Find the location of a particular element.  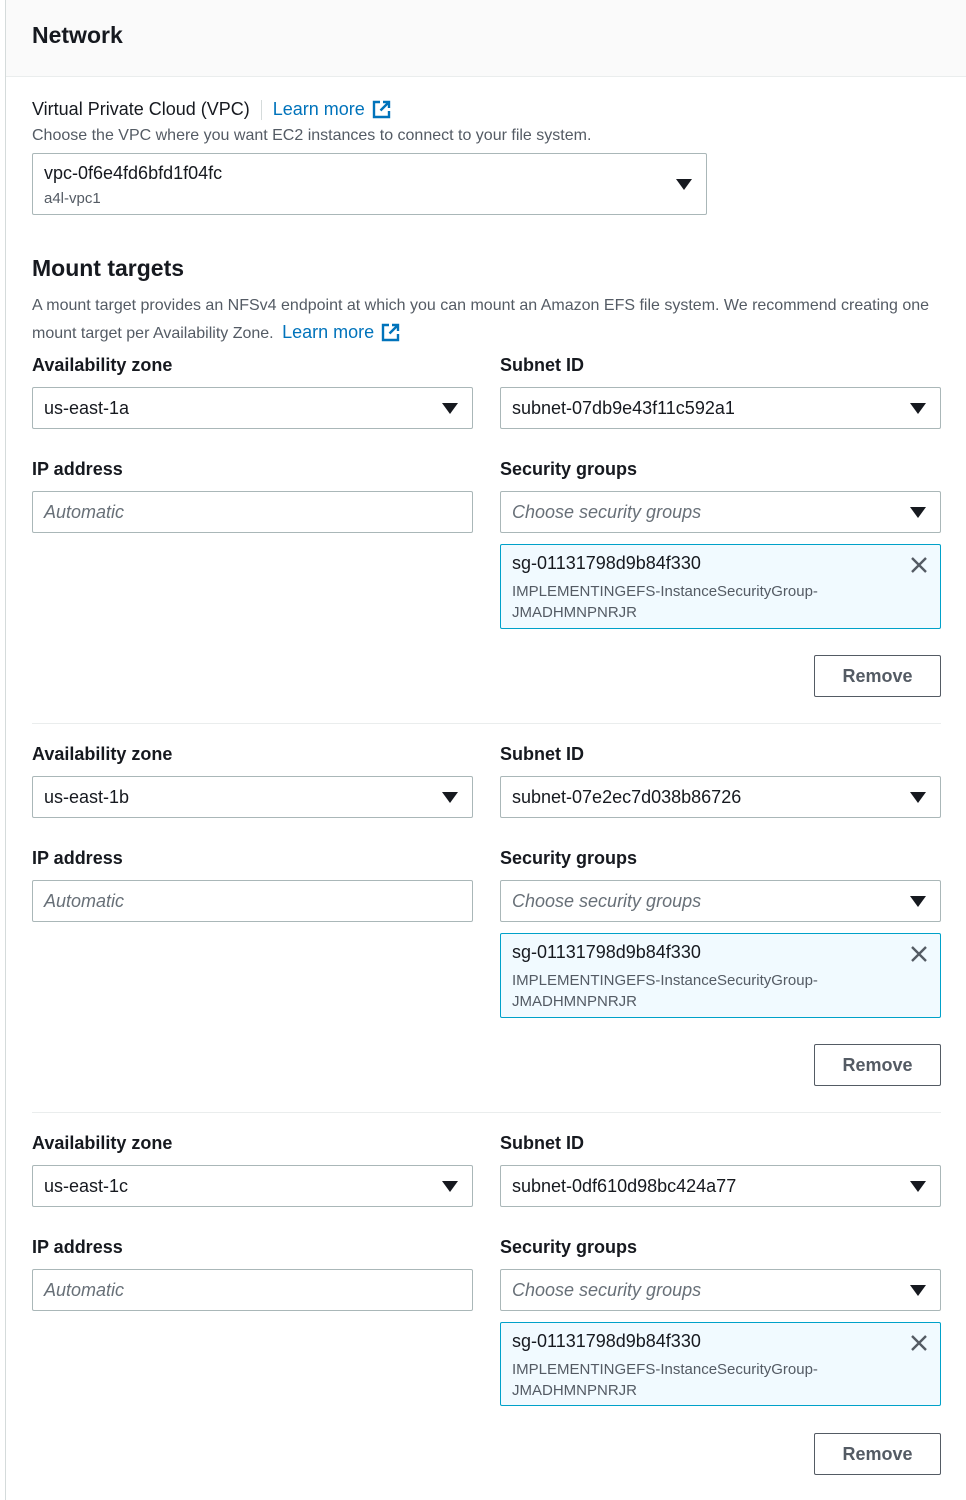

az-value: us-east-1b is located at coordinates (87, 797).